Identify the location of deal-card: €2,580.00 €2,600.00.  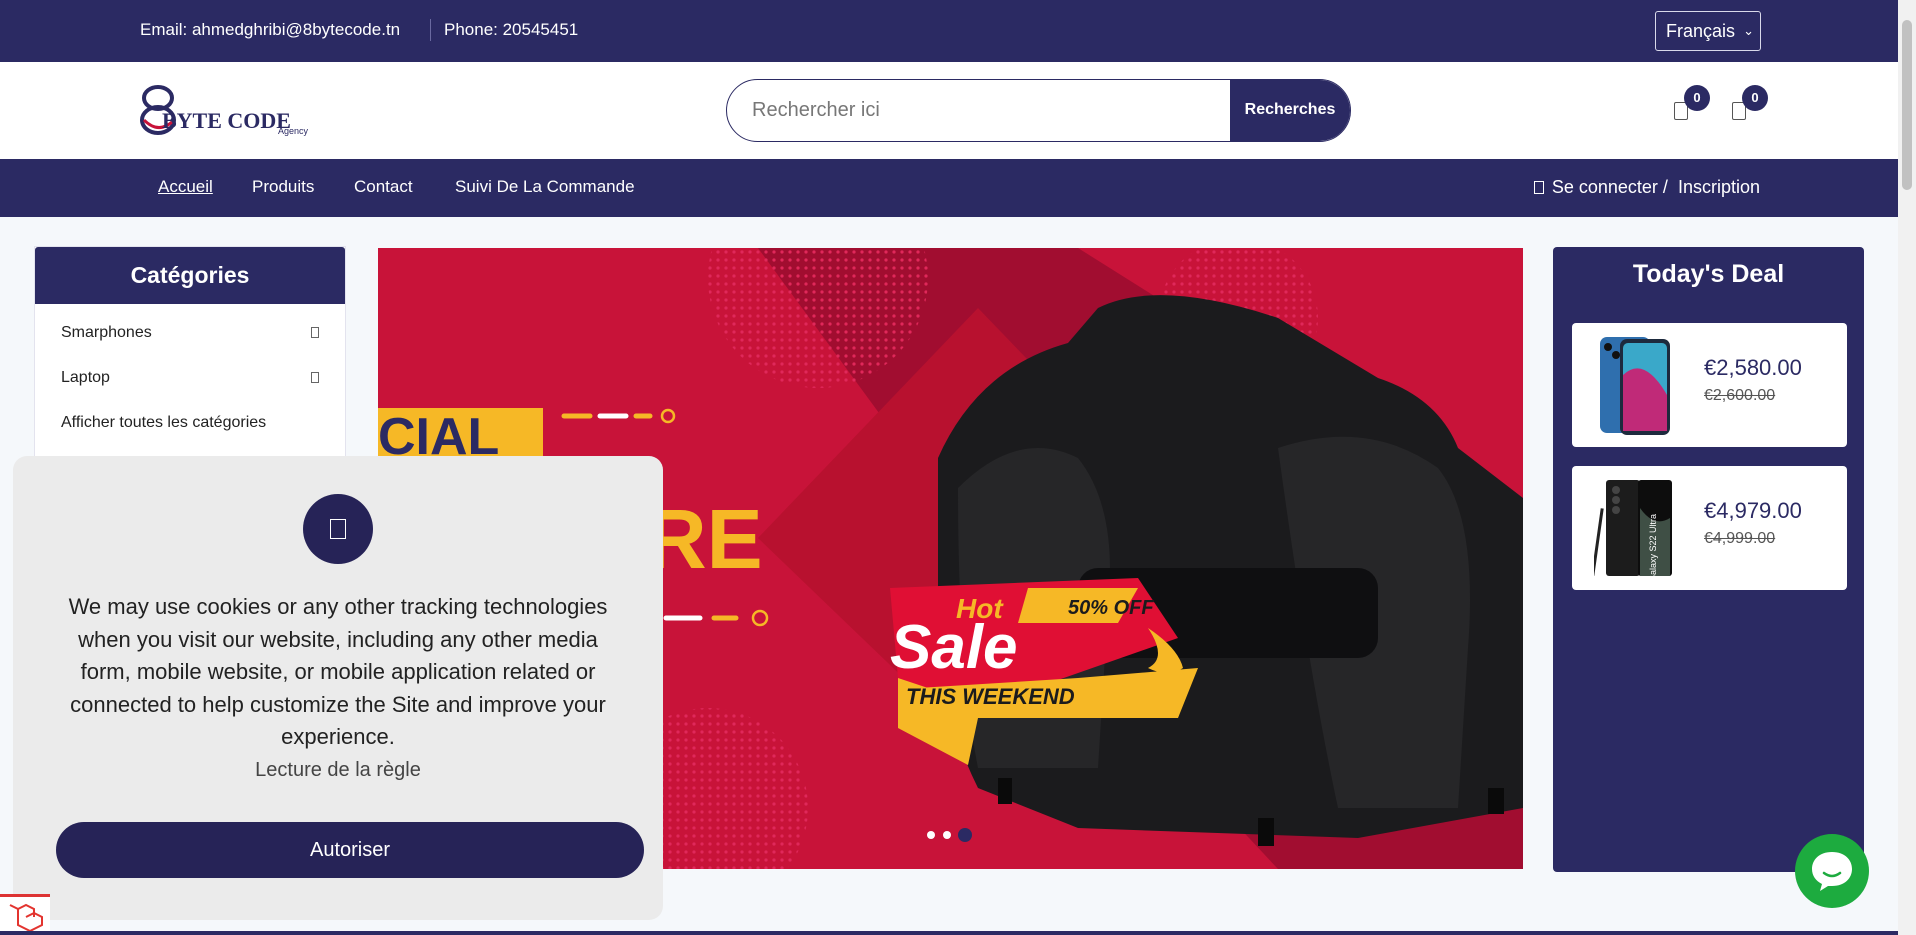
(1709, 385).